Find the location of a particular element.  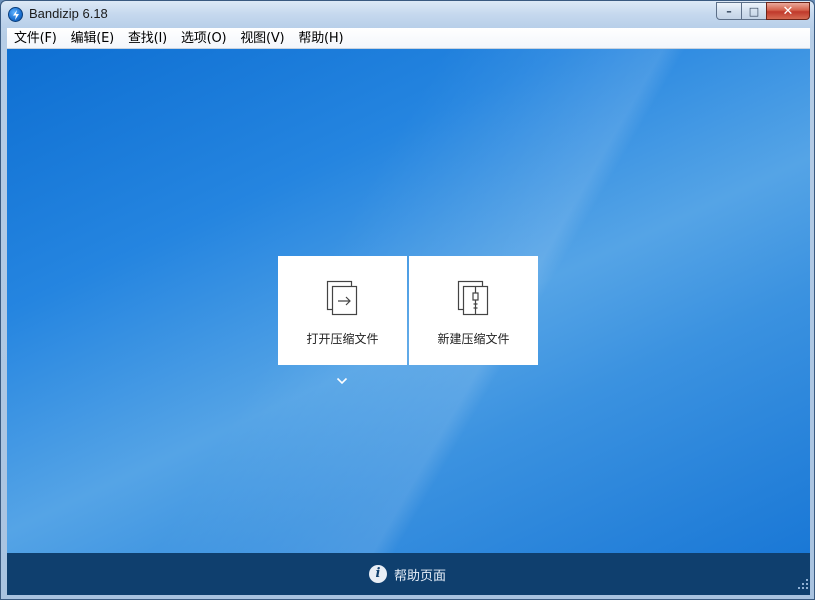

menu-find: 查找(I) is located at coordinates (147, 38).